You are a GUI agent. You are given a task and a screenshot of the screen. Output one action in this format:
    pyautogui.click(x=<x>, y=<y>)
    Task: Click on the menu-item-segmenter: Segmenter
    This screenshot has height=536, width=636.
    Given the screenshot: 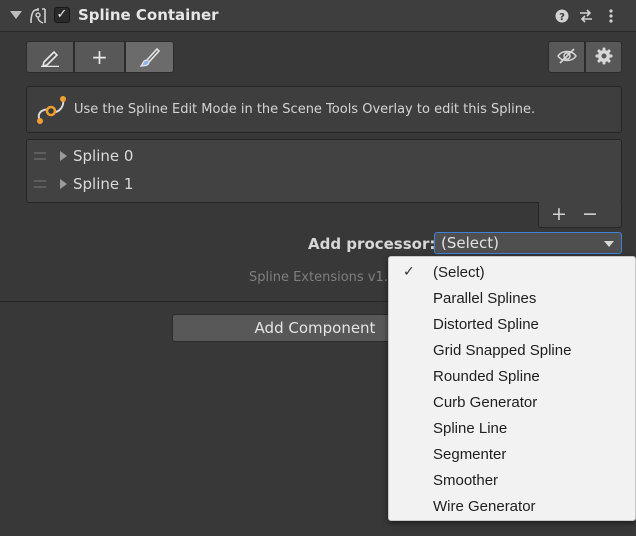 What is the action you would take?
    pyautogui.click(x=512, y=454)
    